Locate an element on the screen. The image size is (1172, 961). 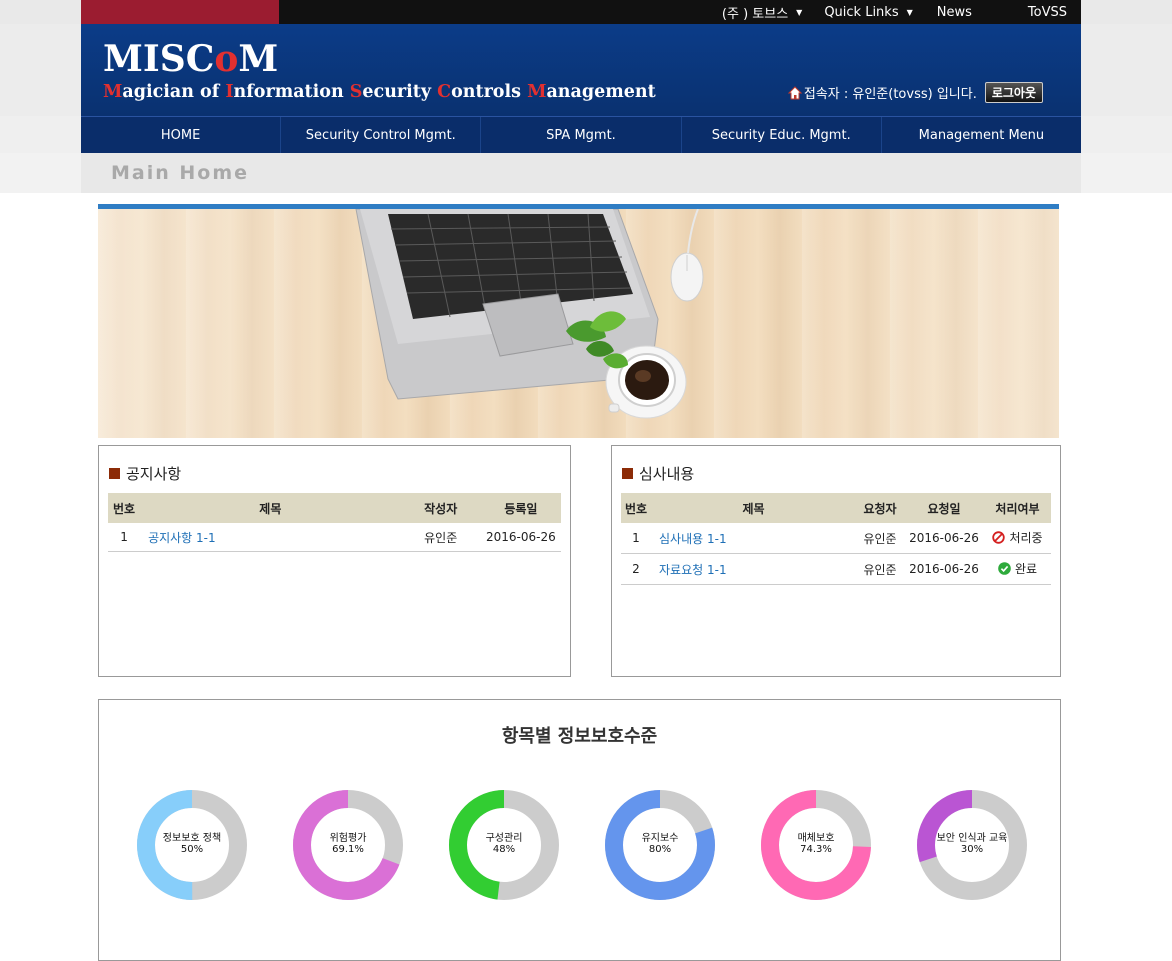
top-link-company-label: (주 ) 토브스 is located at coordinates (755, 14).